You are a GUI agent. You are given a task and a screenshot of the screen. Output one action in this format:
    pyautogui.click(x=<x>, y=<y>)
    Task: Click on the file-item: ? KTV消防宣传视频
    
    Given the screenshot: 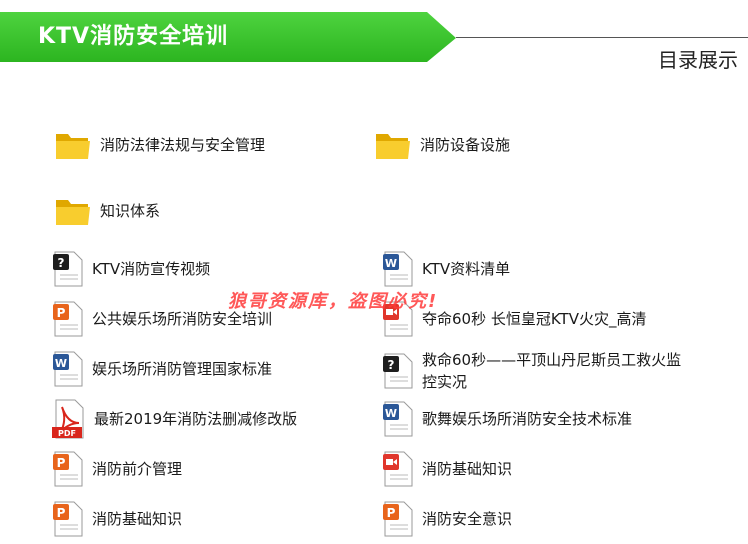 What is the action you would take?
    pyautogui.click(x=131, y=269)
    